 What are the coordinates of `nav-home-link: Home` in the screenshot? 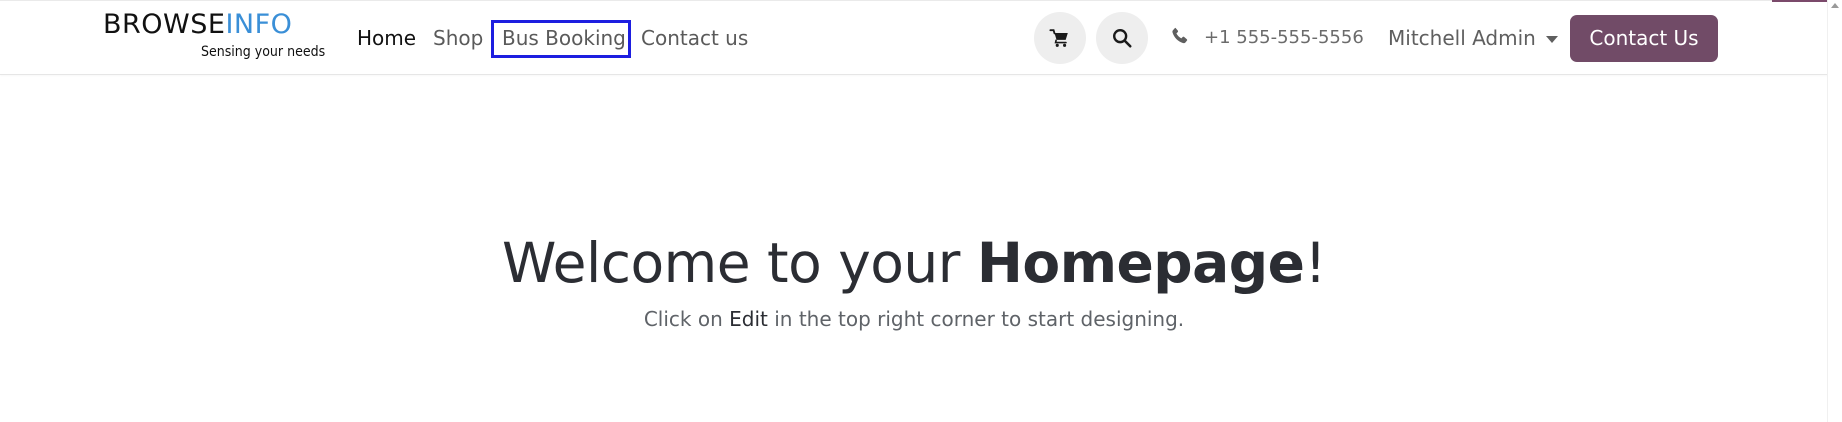 It's located at (386, 38).